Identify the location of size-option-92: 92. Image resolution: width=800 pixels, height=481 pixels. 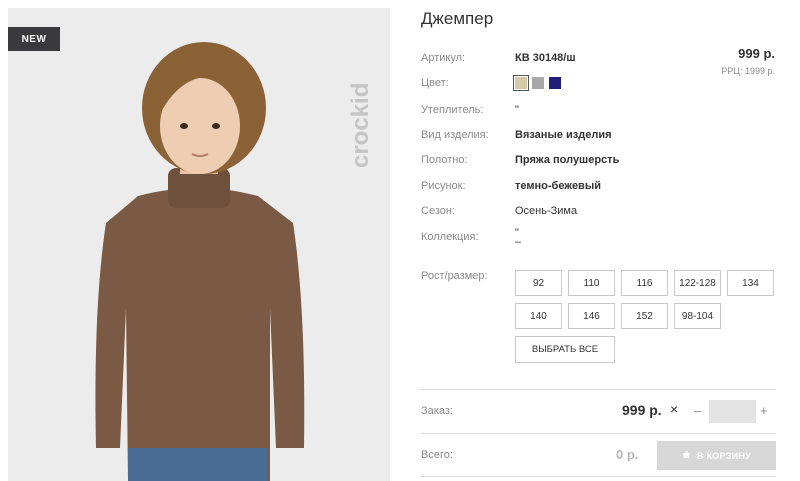
(538, 283).